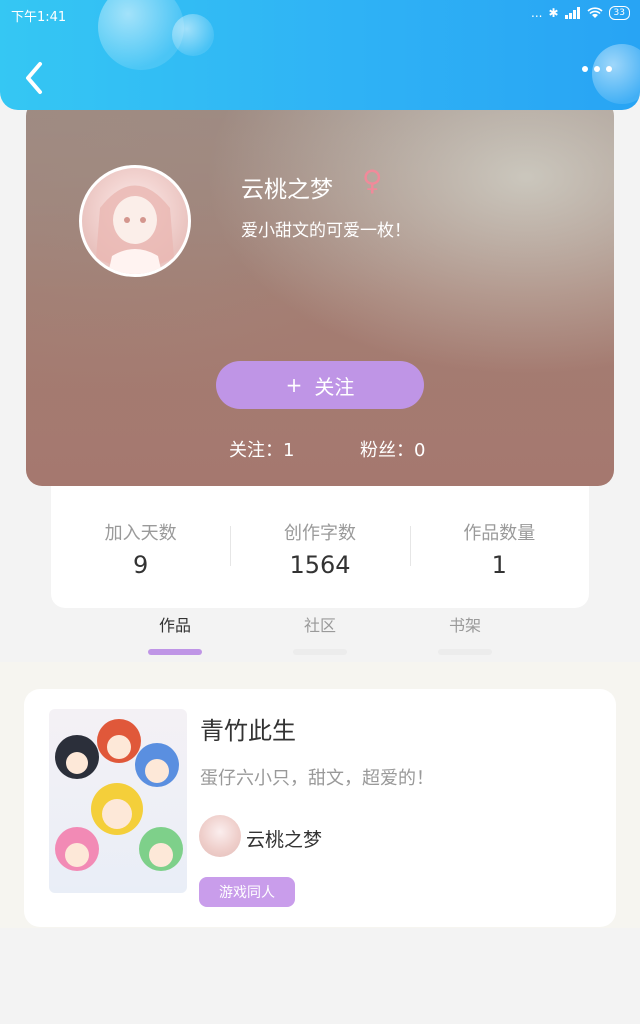 The image size is (640, 1024). Describe the element at coordinates (248, 728) in the screenshot. I see `work-title: 青竹此生` at that location.